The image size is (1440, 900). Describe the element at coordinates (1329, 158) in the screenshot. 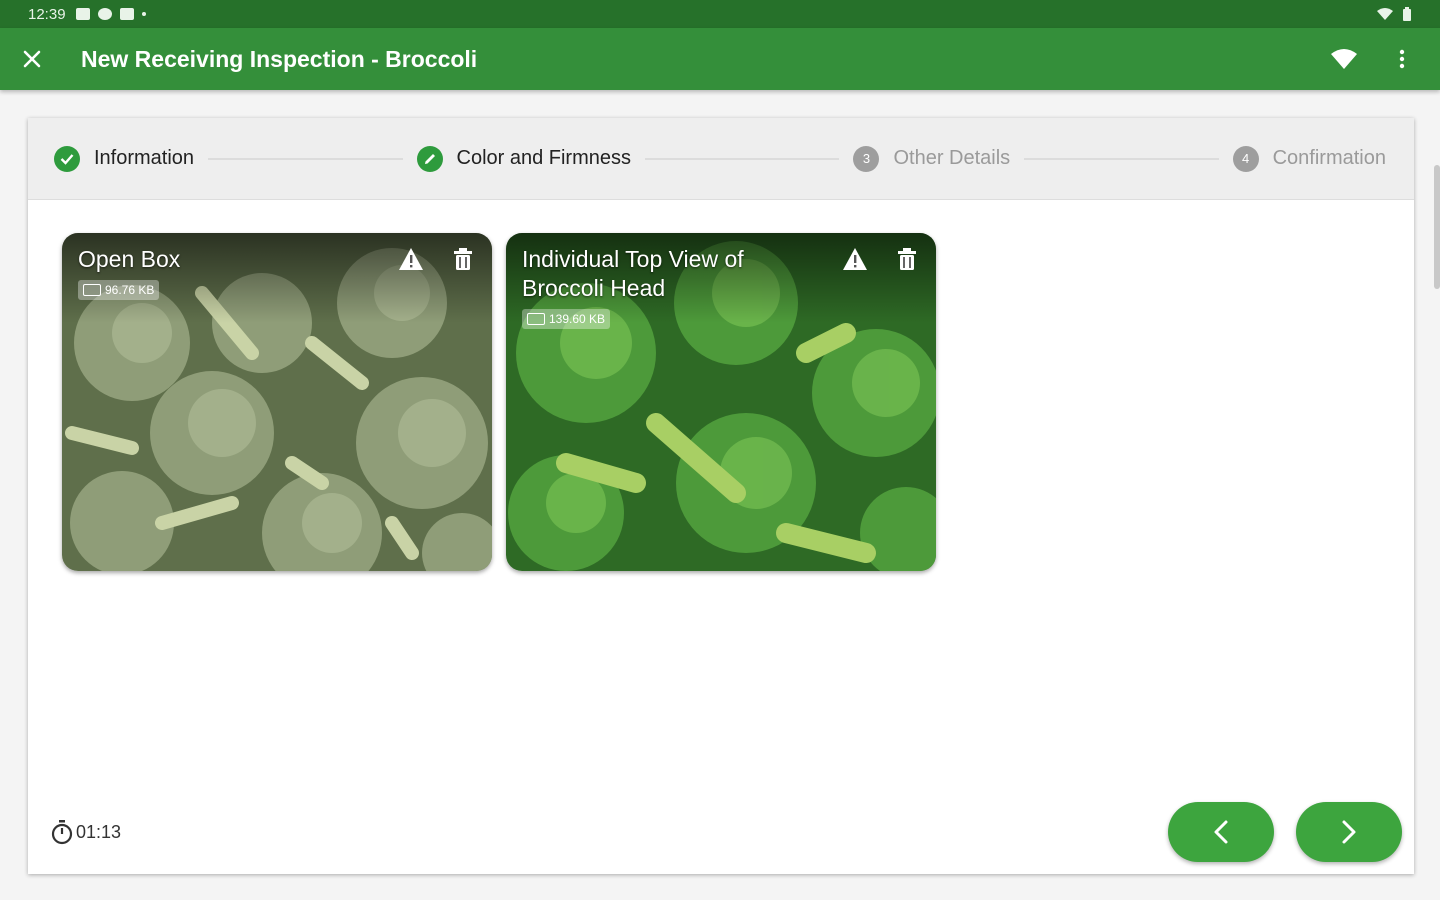

I see `step-label: Confirmation` at that location.